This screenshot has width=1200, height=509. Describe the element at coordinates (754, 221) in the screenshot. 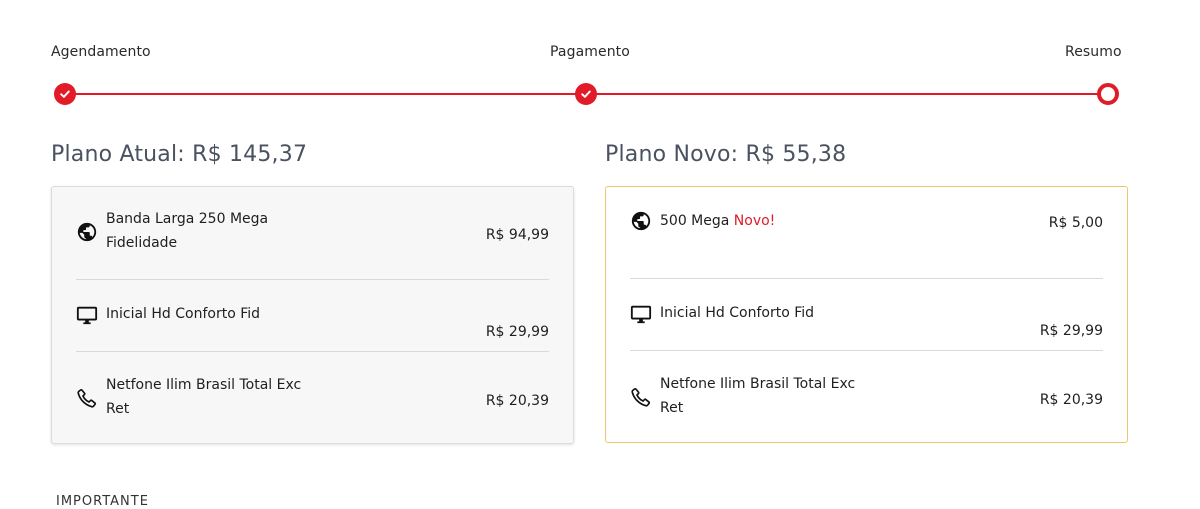

I see `new-badge: Novo!` at that location.